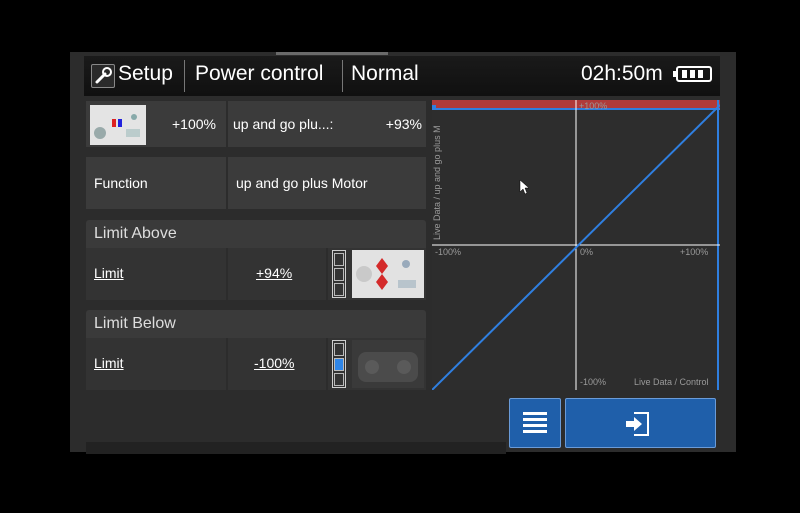 This screenshot has width=800, height=513. I want to click on limit-above-control-cell, so click(377, 274).